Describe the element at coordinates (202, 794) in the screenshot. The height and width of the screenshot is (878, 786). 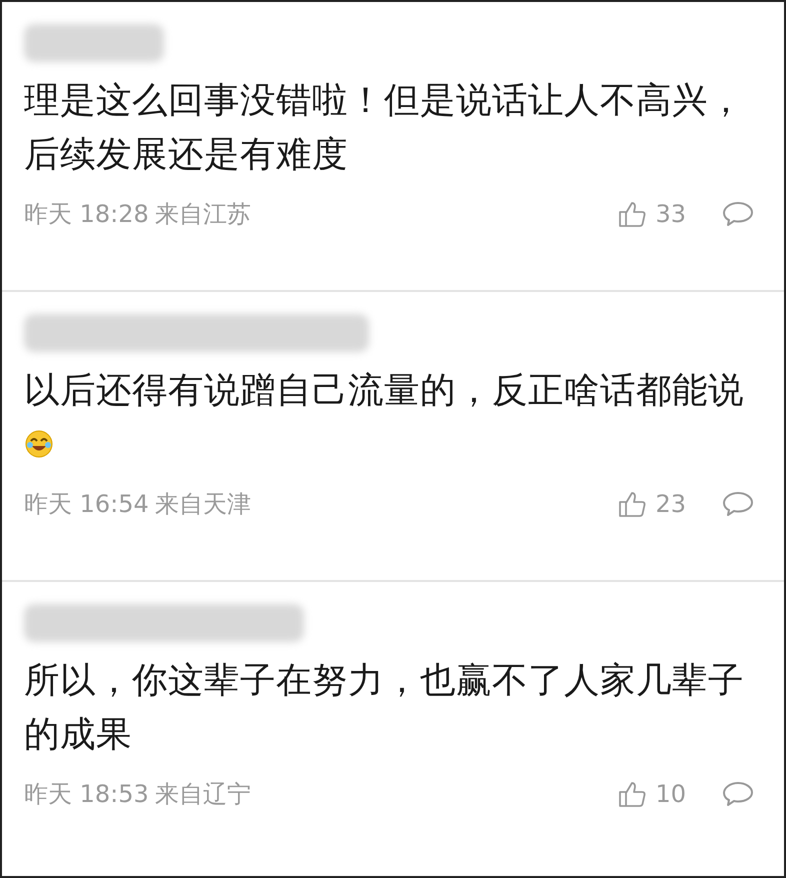
I see `comment-location: 来自辽宁` at that location.